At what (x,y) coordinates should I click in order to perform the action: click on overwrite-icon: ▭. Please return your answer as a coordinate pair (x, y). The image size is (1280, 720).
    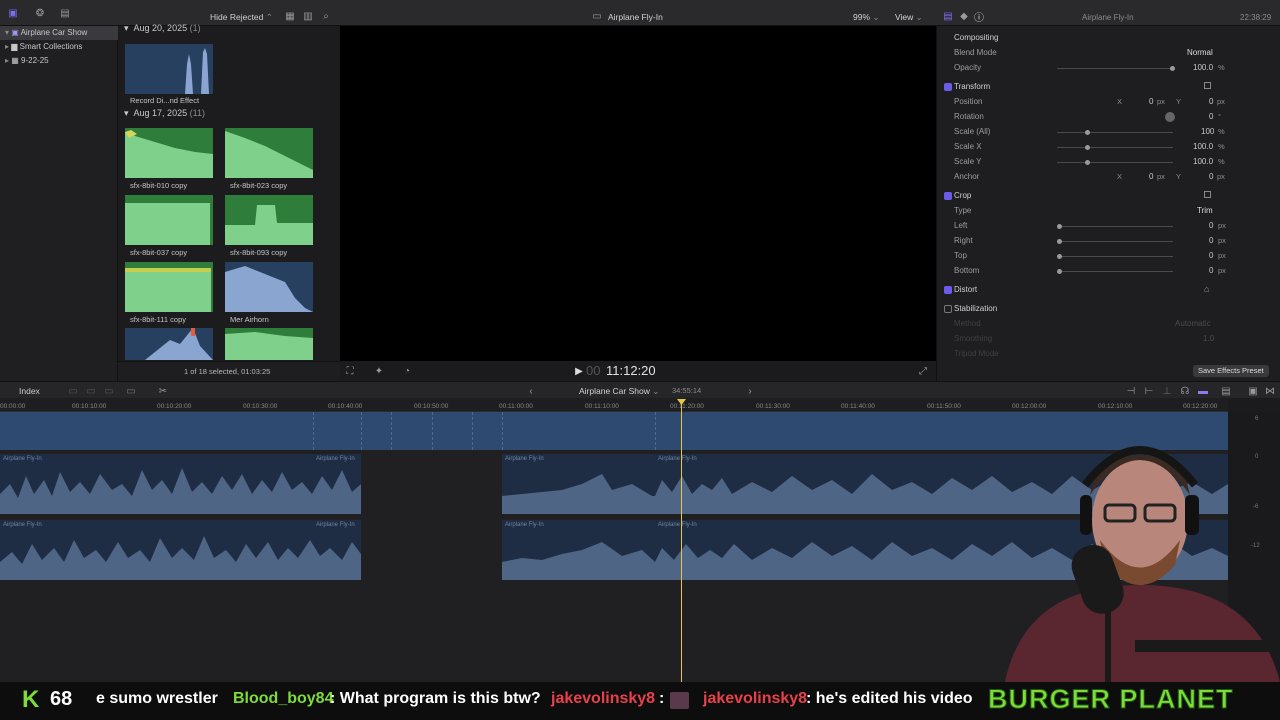
    Looking at the image, I should click on (109, 391).